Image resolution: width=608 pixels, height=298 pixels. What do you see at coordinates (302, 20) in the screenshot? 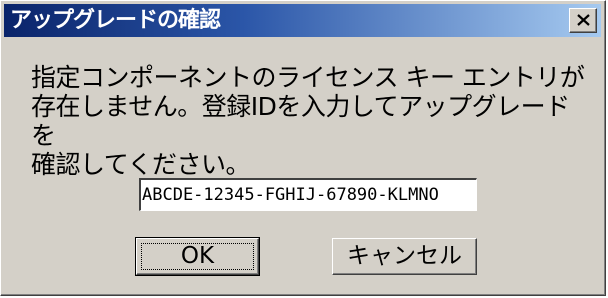
I see `title-bar: アップグレードの確認` at bounding box center [302, 20].